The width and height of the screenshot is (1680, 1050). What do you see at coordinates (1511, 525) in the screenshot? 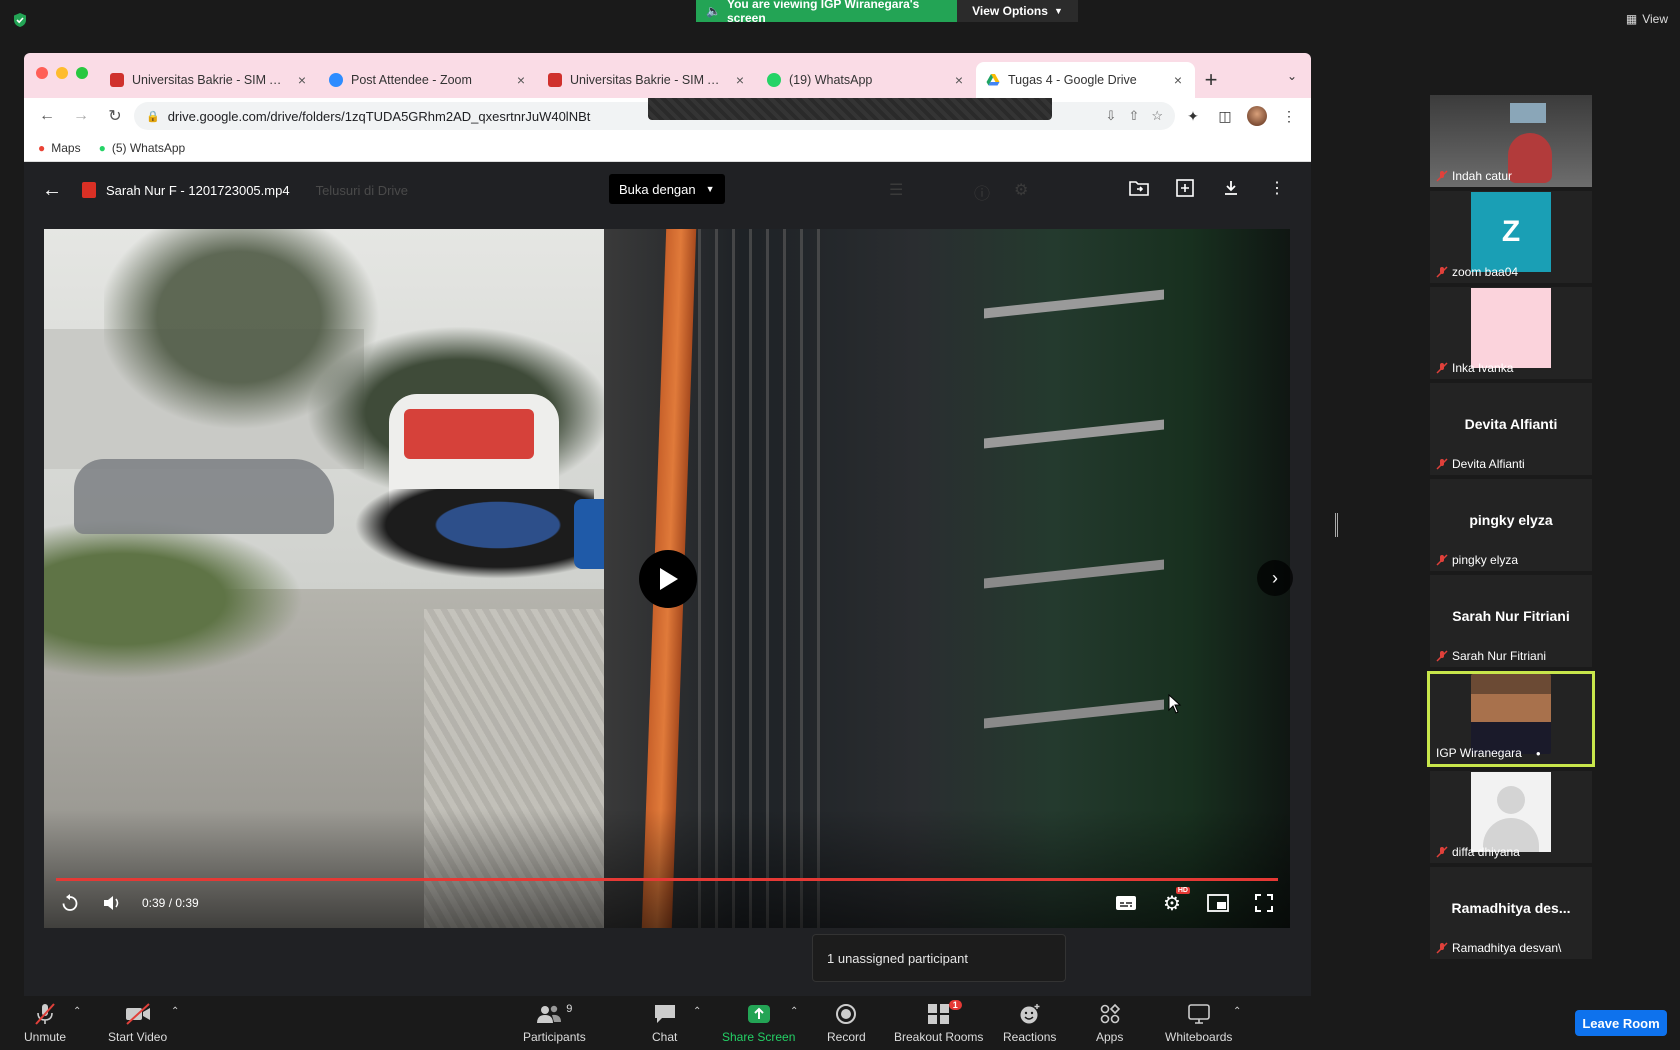
I see `participant-tile: pingky elyza pingky elyza` at bounding box center [1511, 525].